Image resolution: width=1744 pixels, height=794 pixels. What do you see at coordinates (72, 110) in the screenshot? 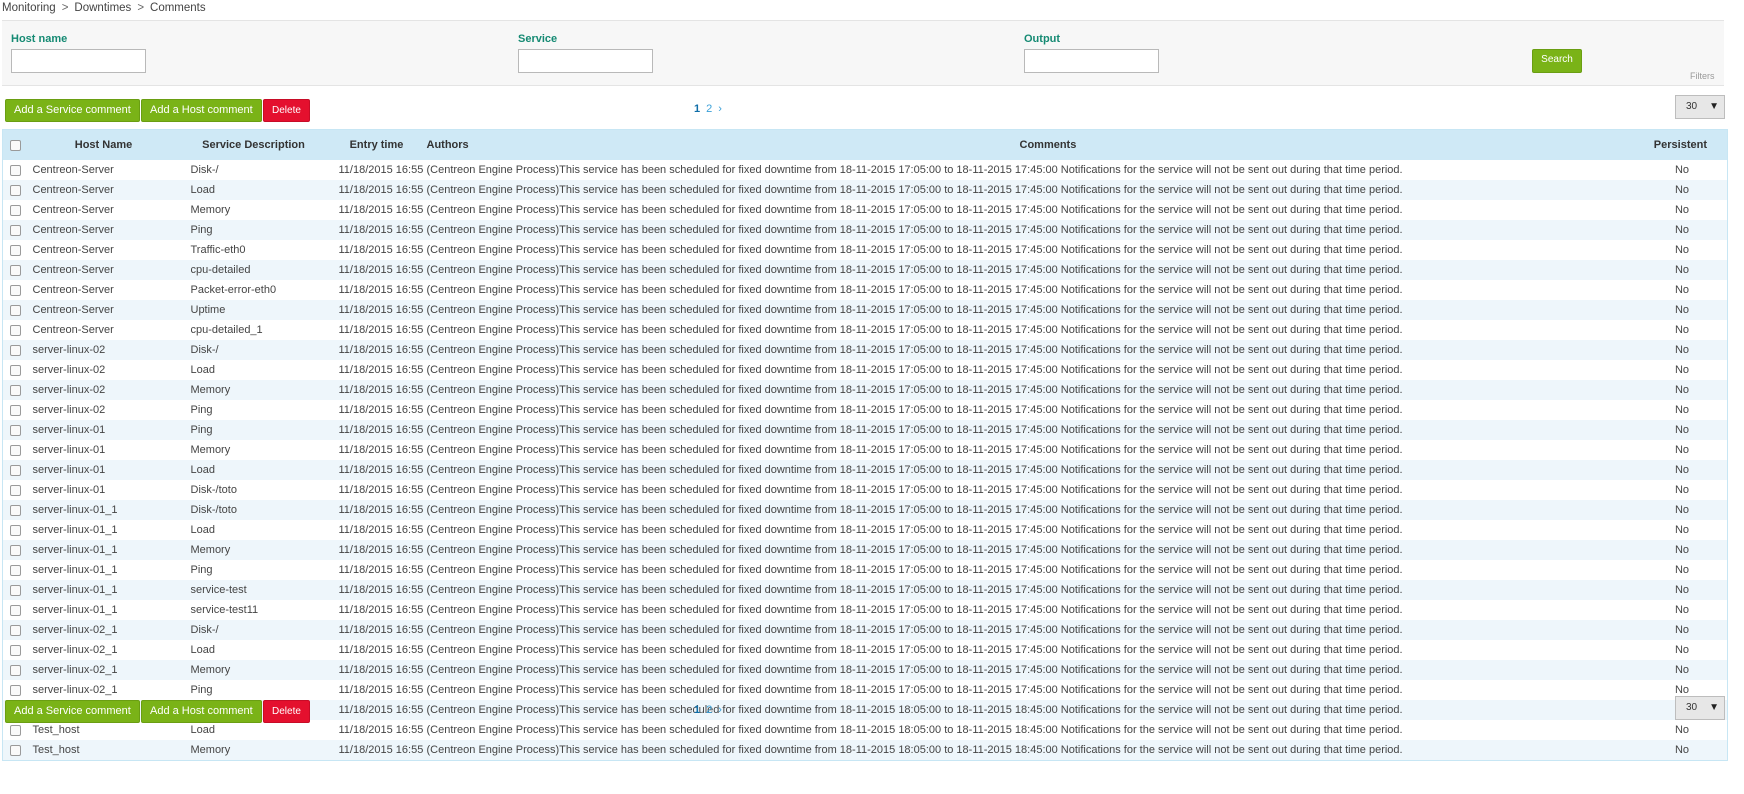
I see `add-service-comment-button: Add a Service comment` at bounding box center [72, 110].